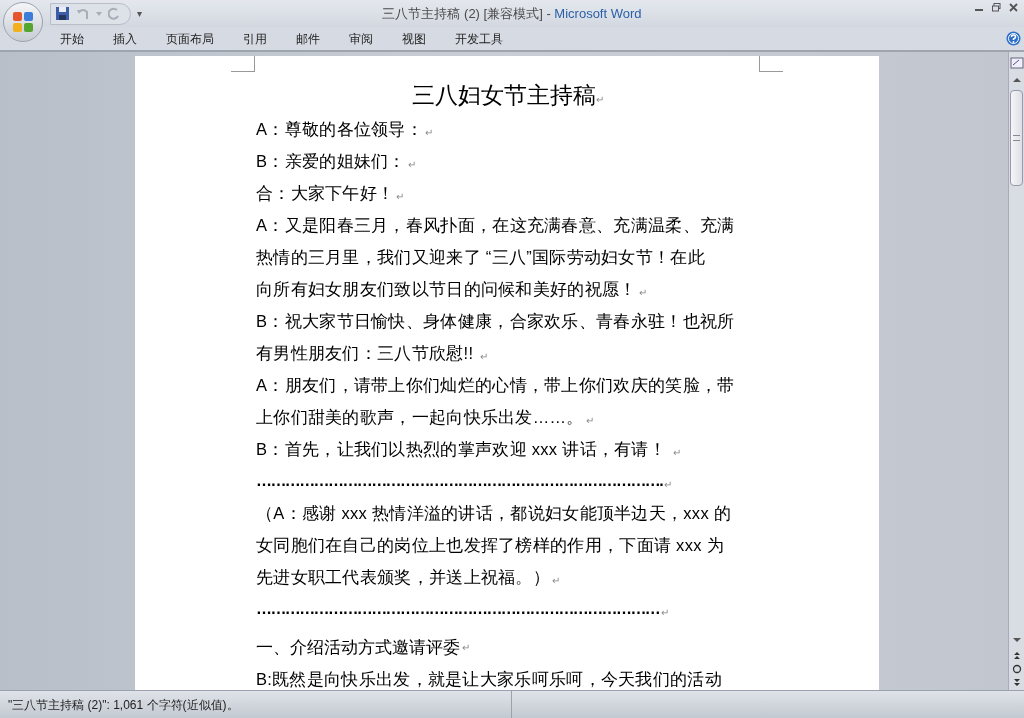  I want to click on paragraph-line: B：祝大家节日愉快、身体健康，合家欢乐、青春永驻！也祝所, so click(495, 321).